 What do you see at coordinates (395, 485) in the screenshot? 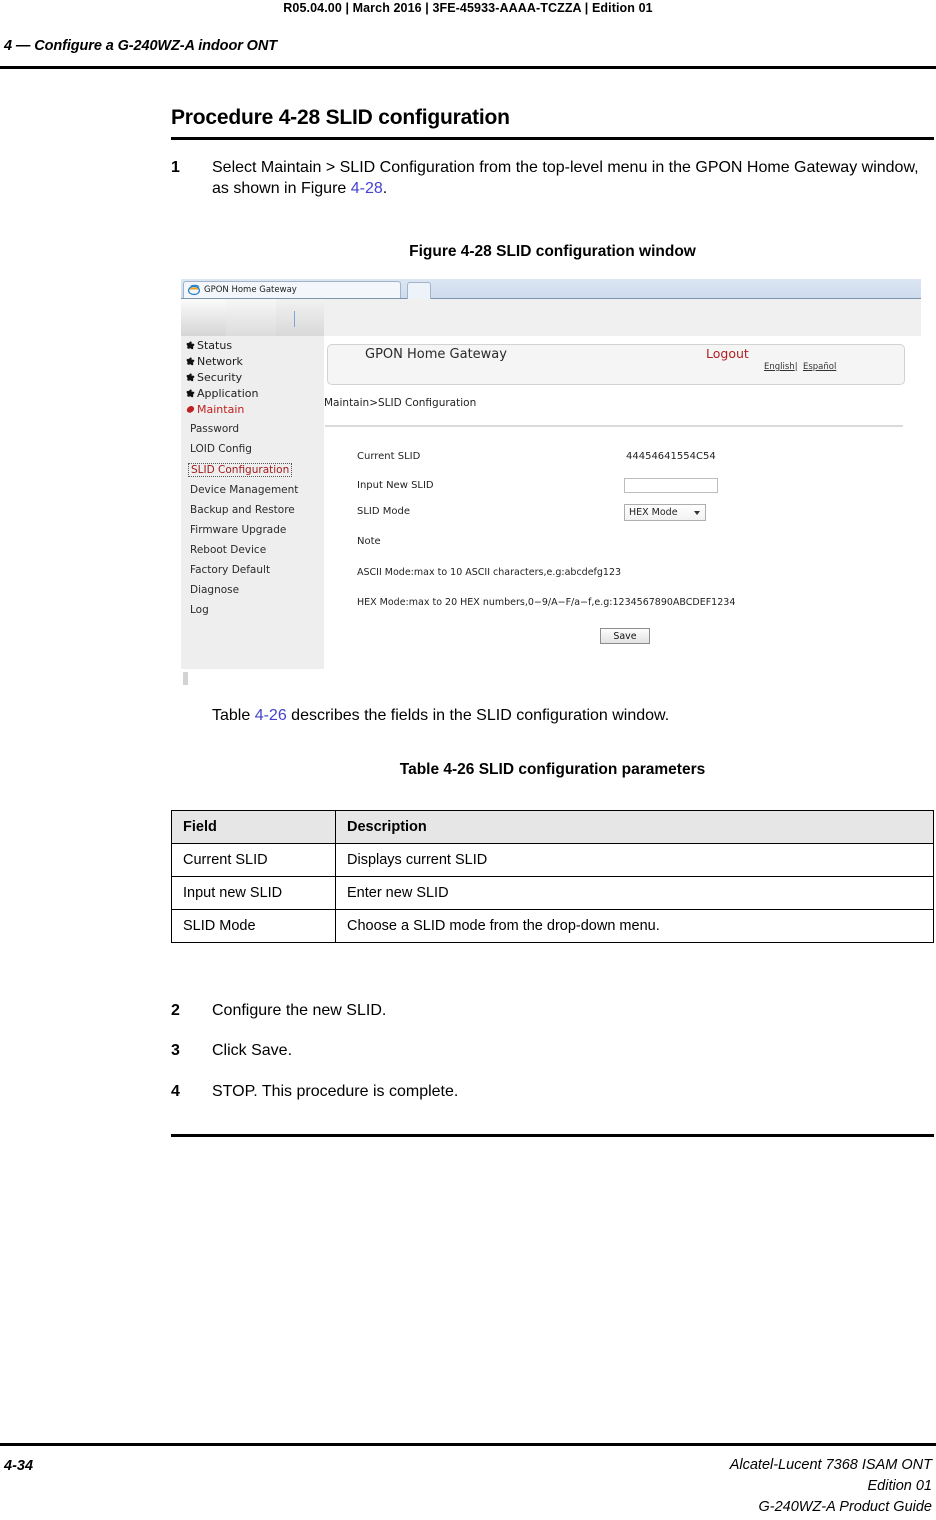
I see `input-new-slid-label: Input New SLID` at bounding box center [395, 485].